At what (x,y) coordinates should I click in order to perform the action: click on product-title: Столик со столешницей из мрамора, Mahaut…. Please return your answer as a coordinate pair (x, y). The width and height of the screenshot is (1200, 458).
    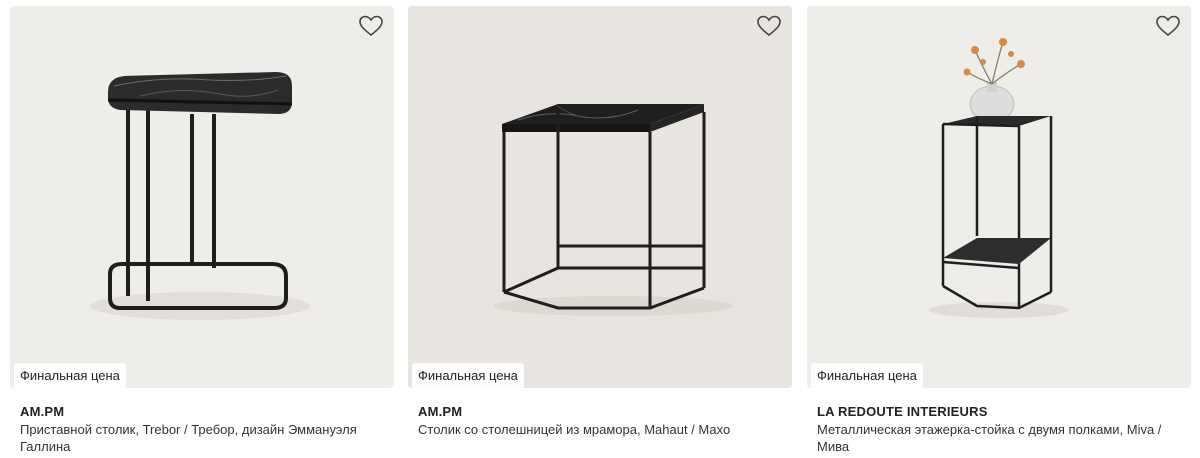
    Looking at the image, I should click on (599, 429).